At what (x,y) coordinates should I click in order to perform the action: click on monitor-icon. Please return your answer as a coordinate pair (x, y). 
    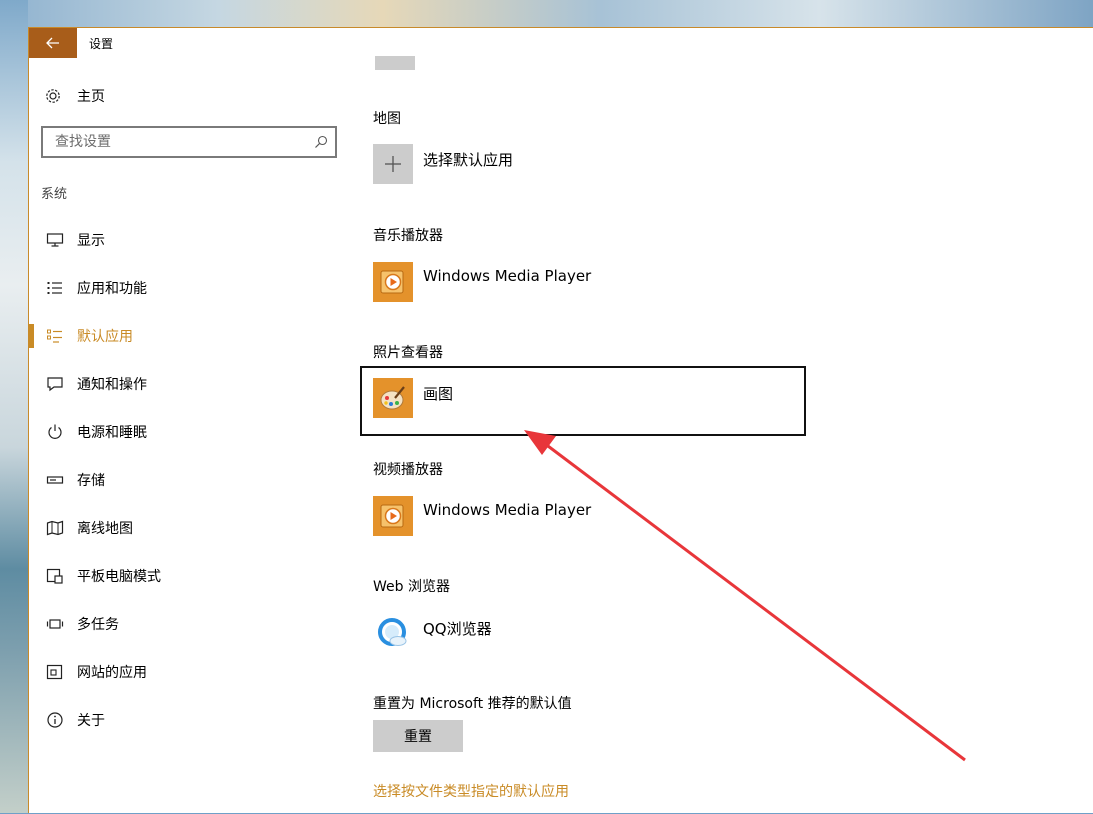
    Looking at the image, I should click on (55, 240).